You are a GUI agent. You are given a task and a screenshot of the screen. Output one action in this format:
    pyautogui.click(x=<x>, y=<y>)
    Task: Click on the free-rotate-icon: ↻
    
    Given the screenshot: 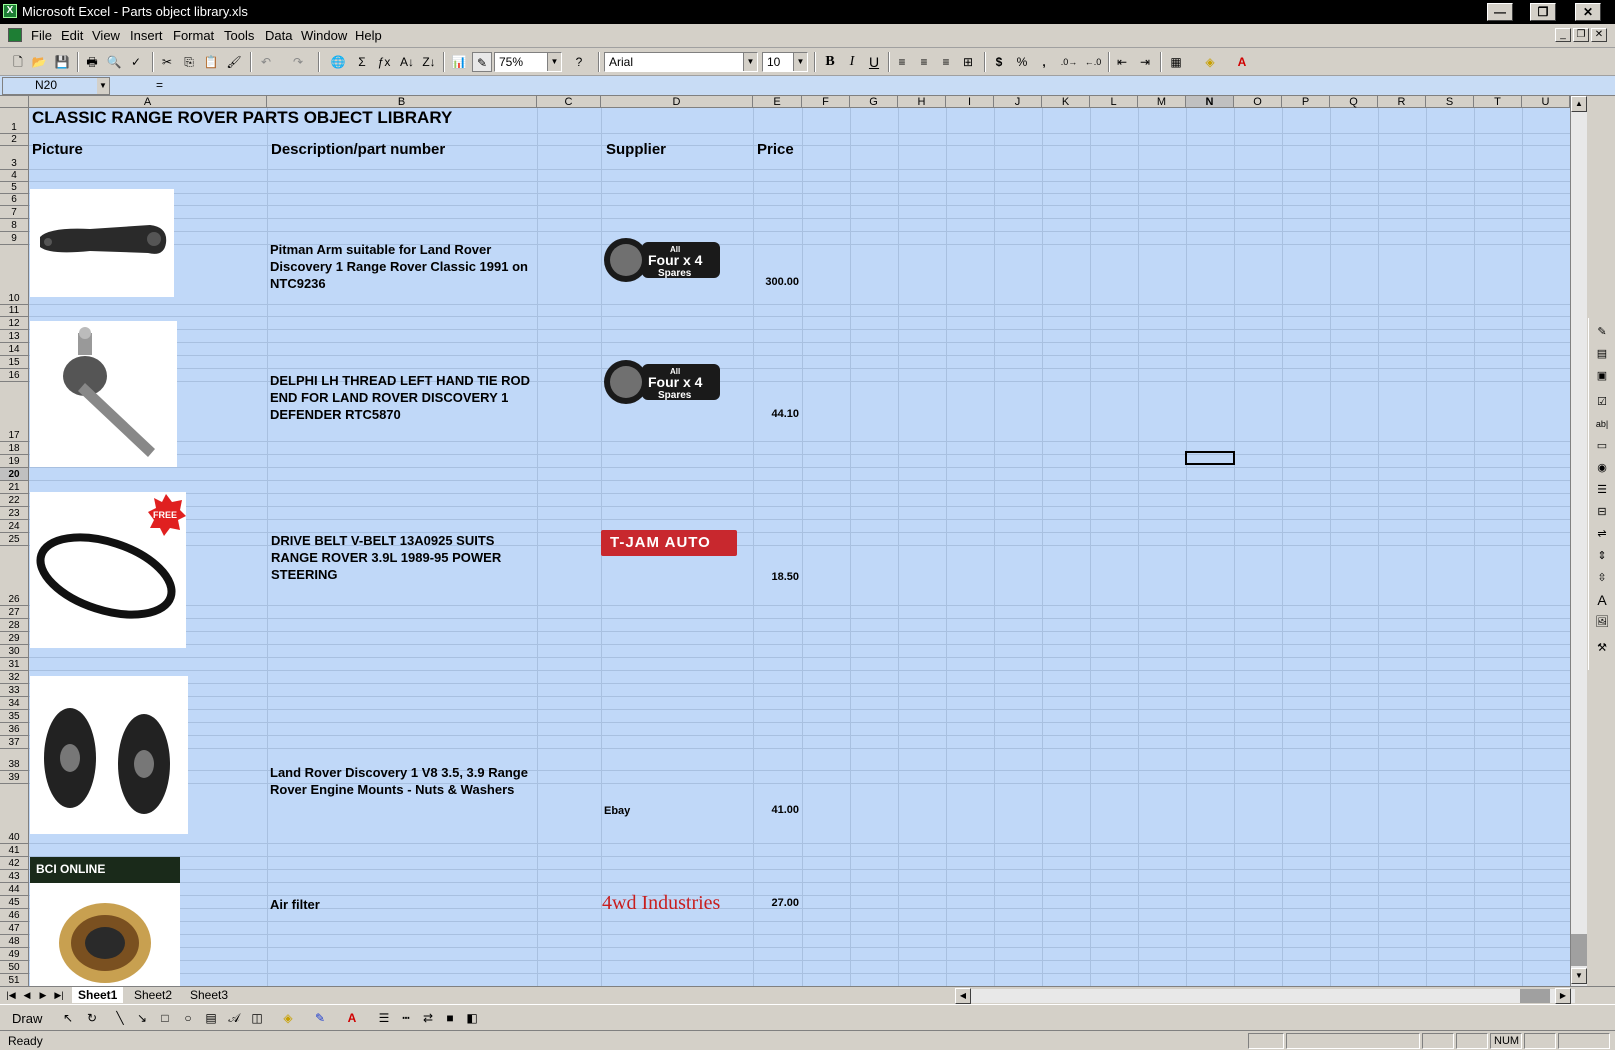 What is the action you would take?
    pyautogui.click(x=92, y=1018)
    